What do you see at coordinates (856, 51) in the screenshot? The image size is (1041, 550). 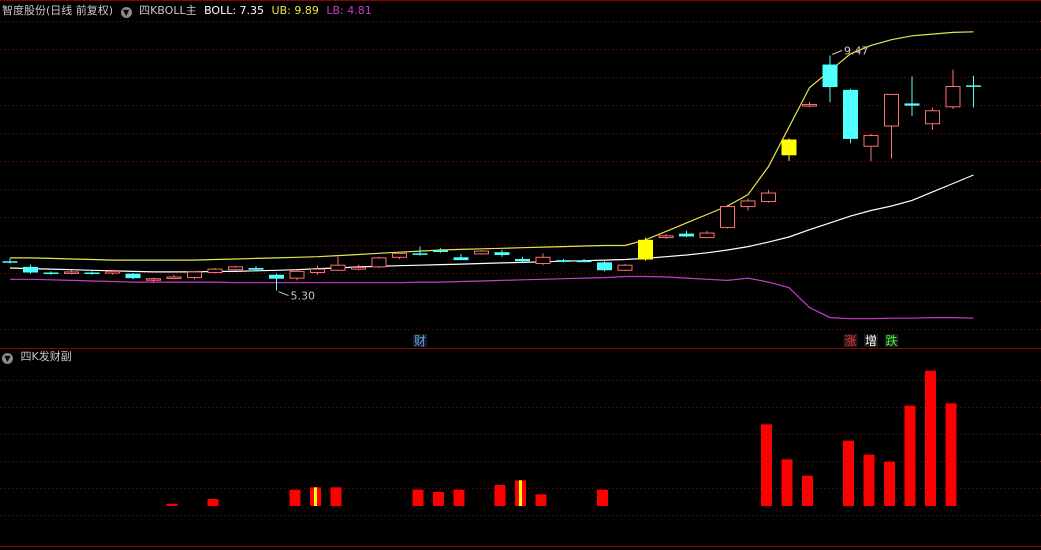 I see `high-price-label: 9.47` at bounding box center [856, 51].